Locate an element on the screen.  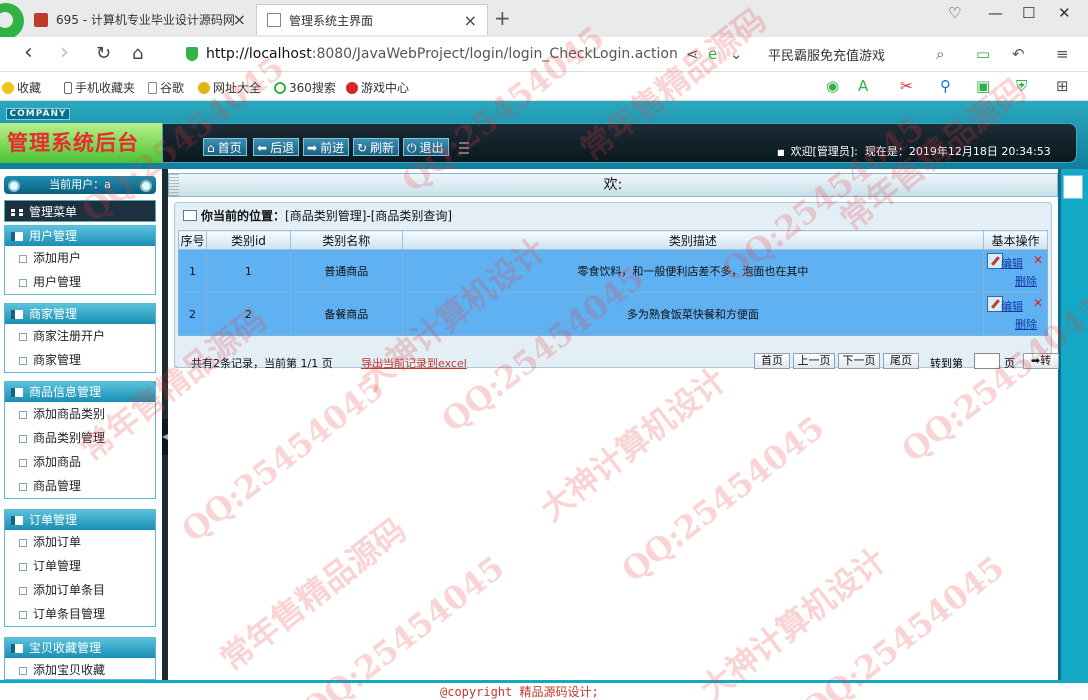
menu-item-merchant-manage: 商家管理 is located at coordinates (80, 360).